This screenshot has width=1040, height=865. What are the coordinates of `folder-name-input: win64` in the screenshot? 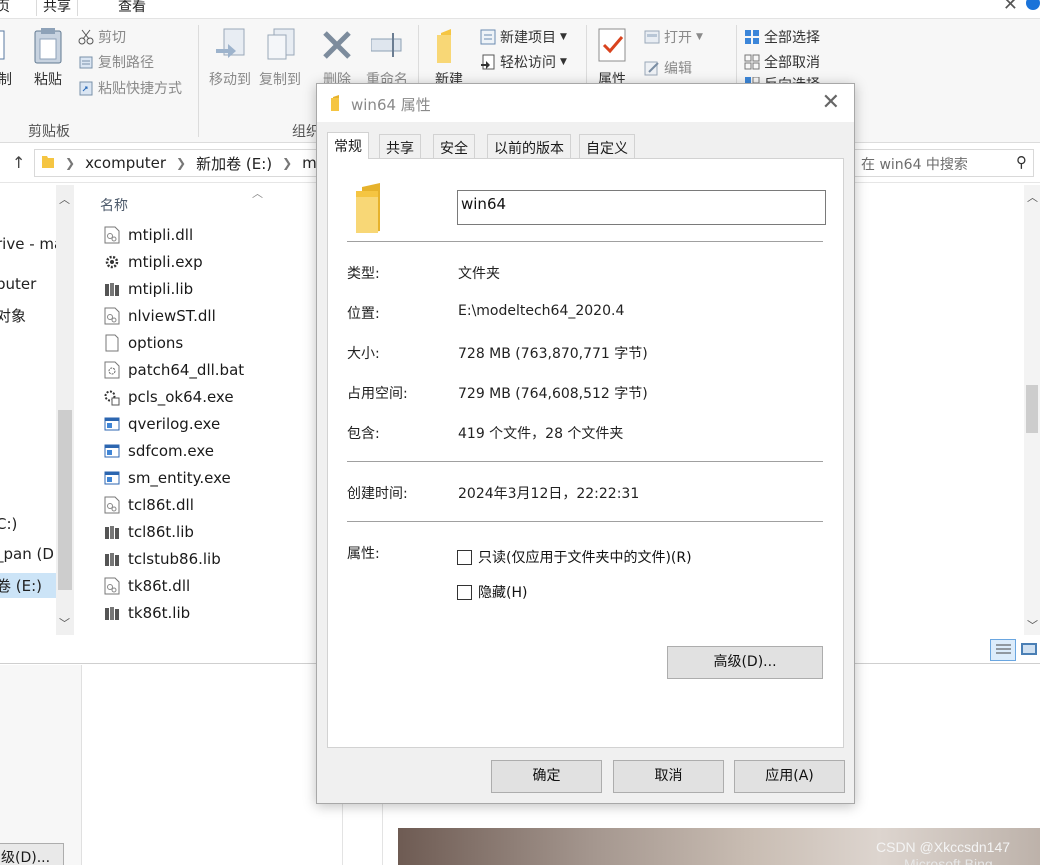 It's located at (641, 207).